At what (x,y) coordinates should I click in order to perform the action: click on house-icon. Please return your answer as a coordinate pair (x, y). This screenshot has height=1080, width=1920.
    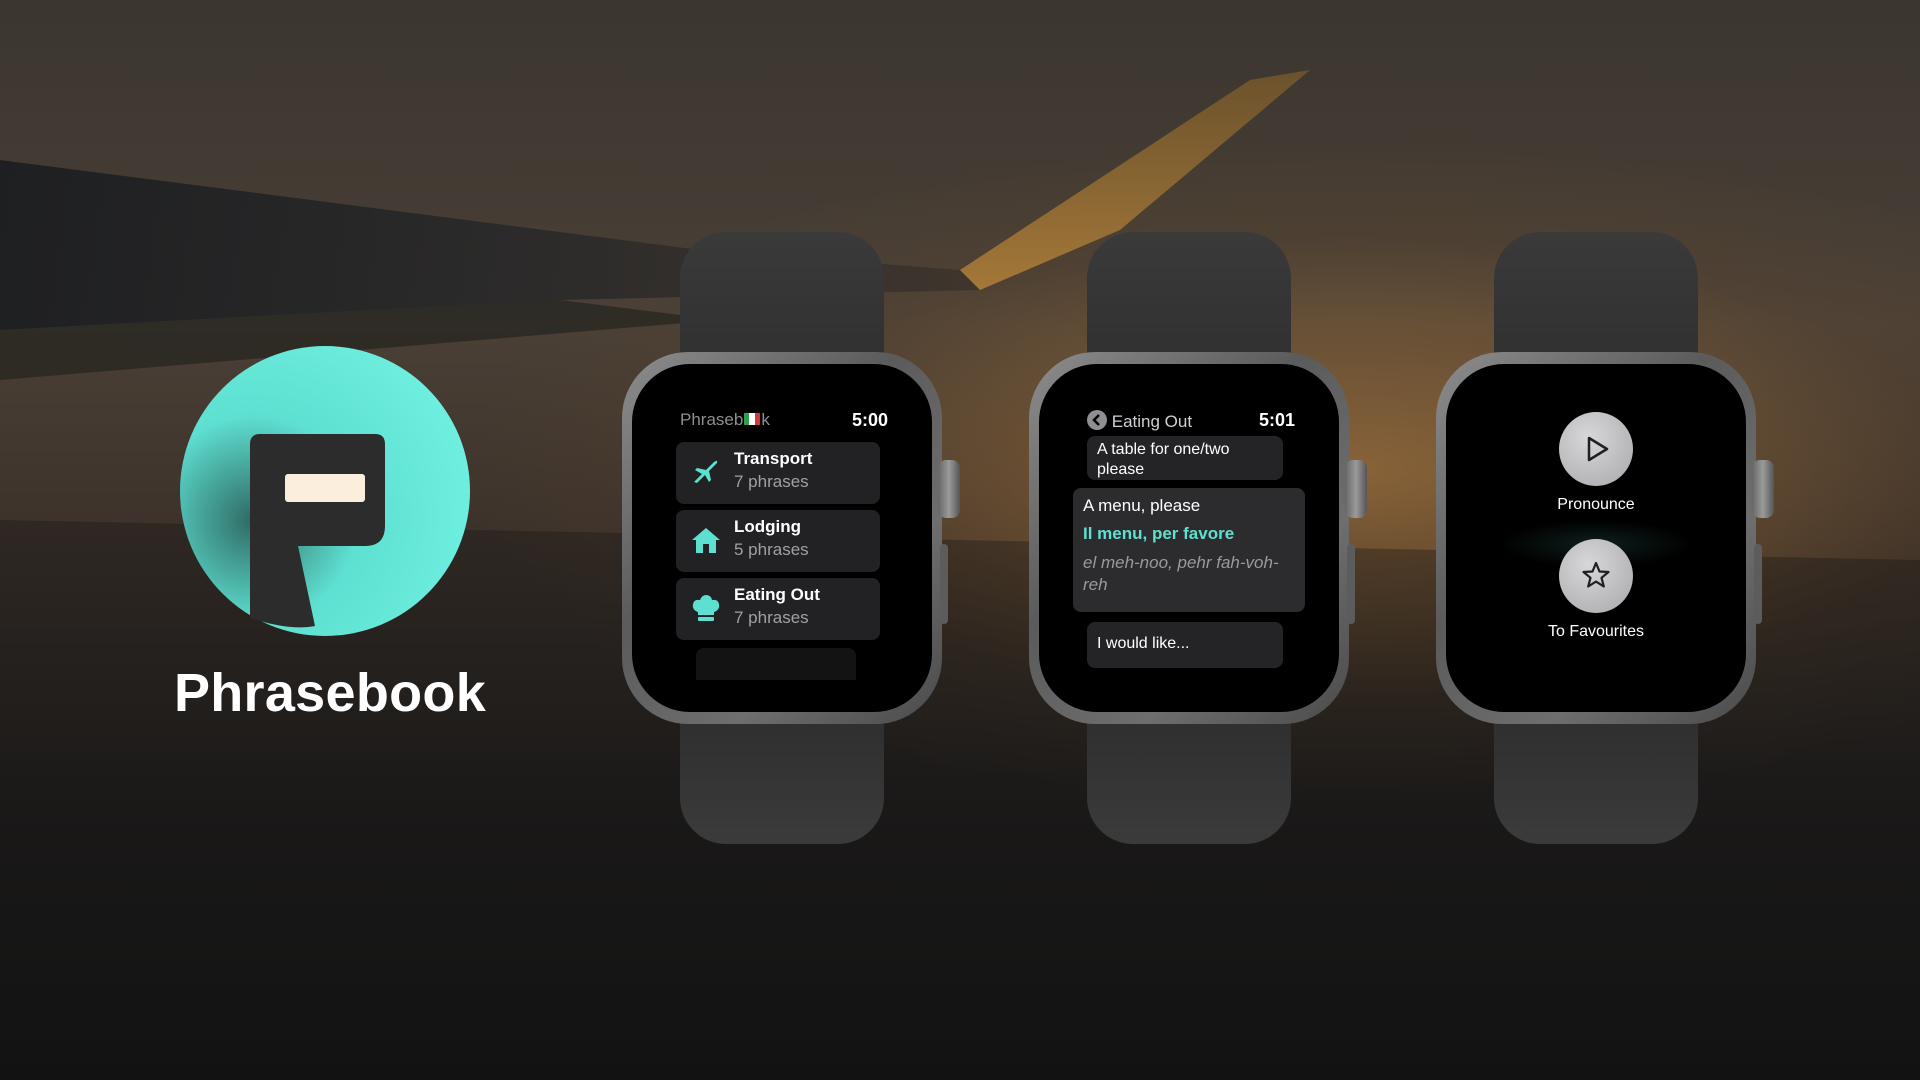
    Looking at the image, I should click on (706, 540).